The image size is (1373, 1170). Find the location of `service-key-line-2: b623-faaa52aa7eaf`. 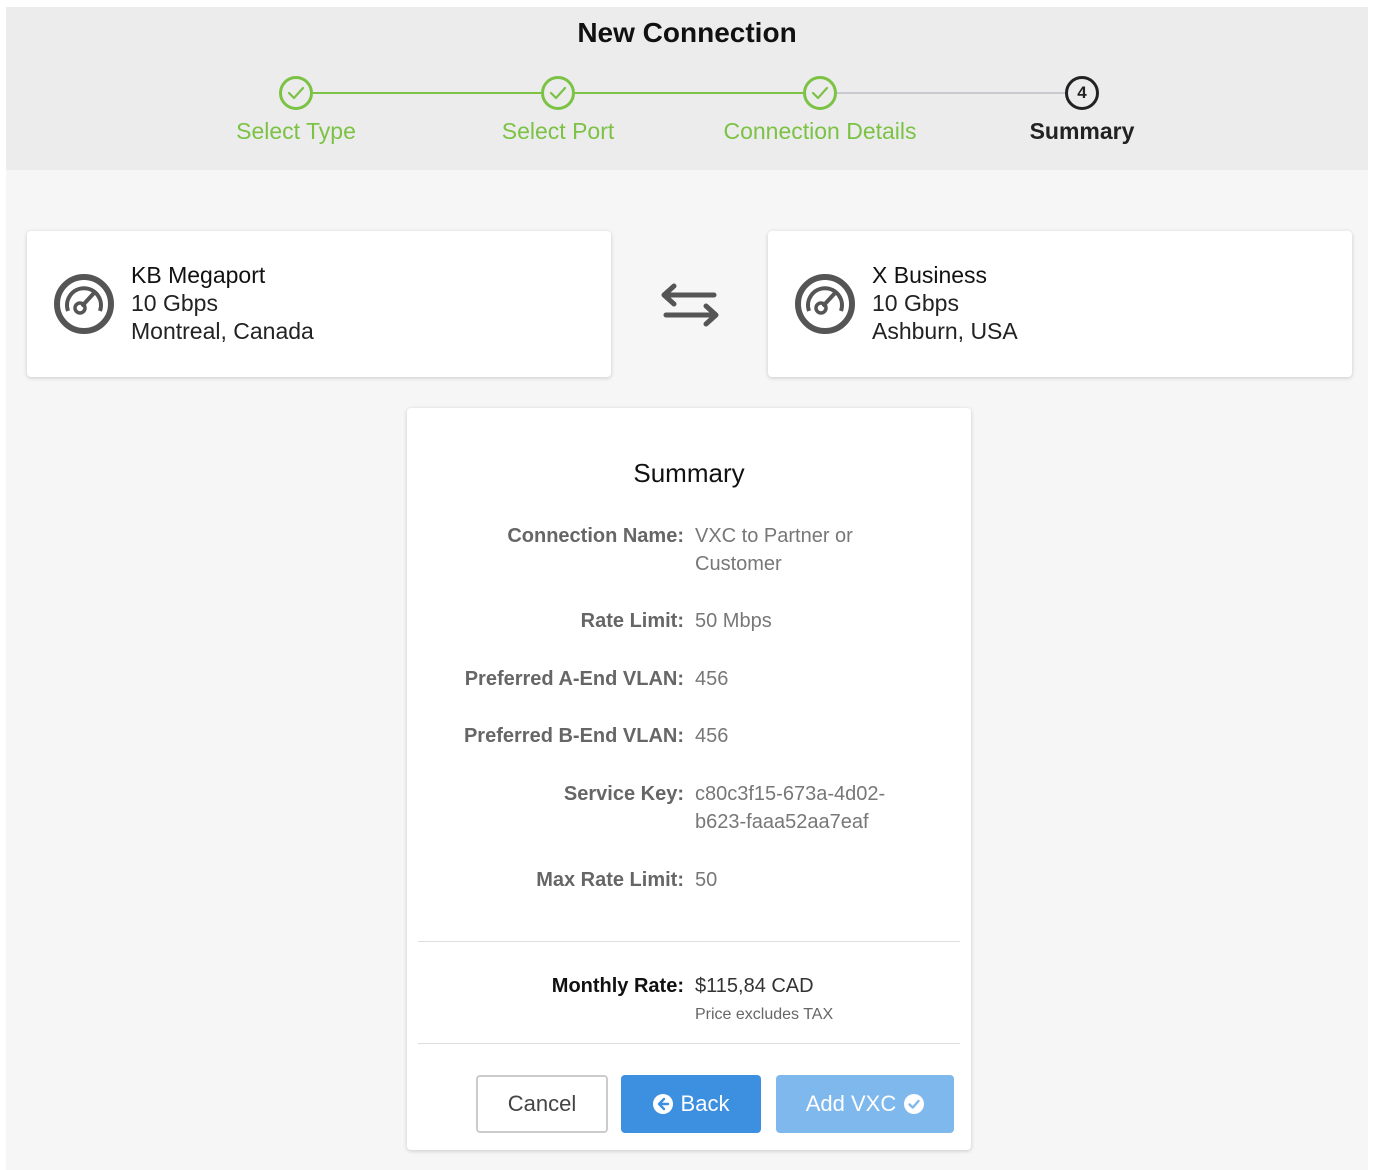

service-key-line-2: b623-faaa52aa7eaf is located at coordinates (782, 822).